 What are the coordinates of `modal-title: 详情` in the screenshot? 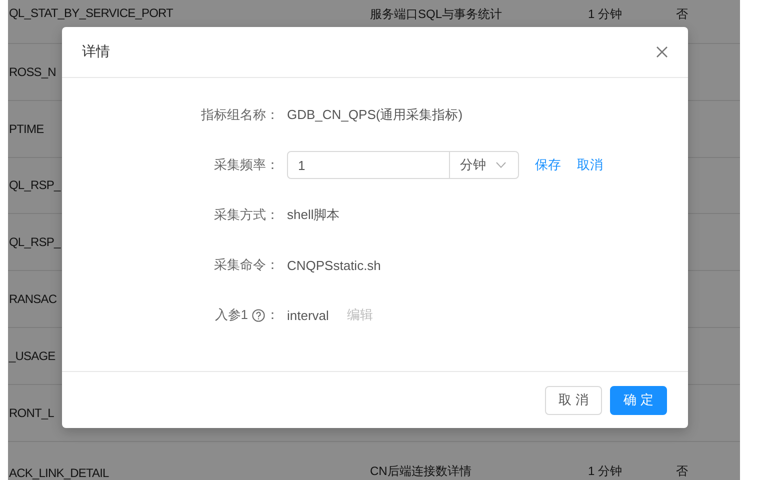 It's located at (96, 52).